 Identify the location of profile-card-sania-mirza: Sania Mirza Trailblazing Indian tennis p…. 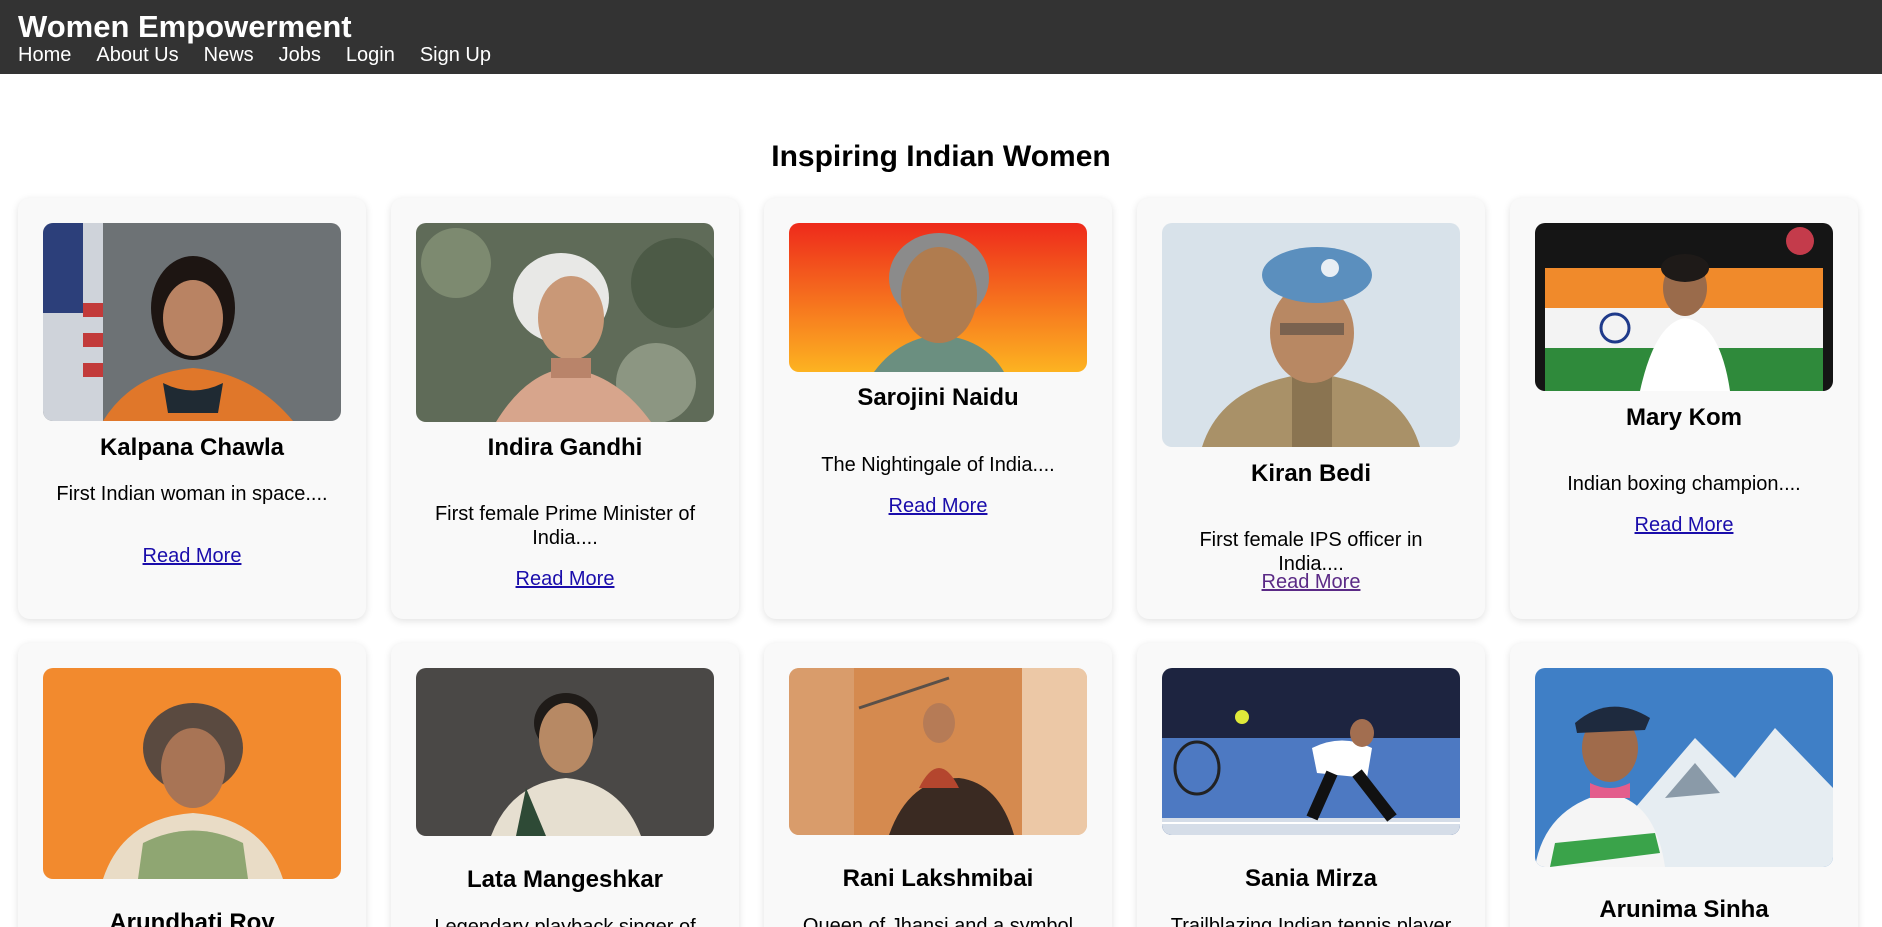
(1311, 785).